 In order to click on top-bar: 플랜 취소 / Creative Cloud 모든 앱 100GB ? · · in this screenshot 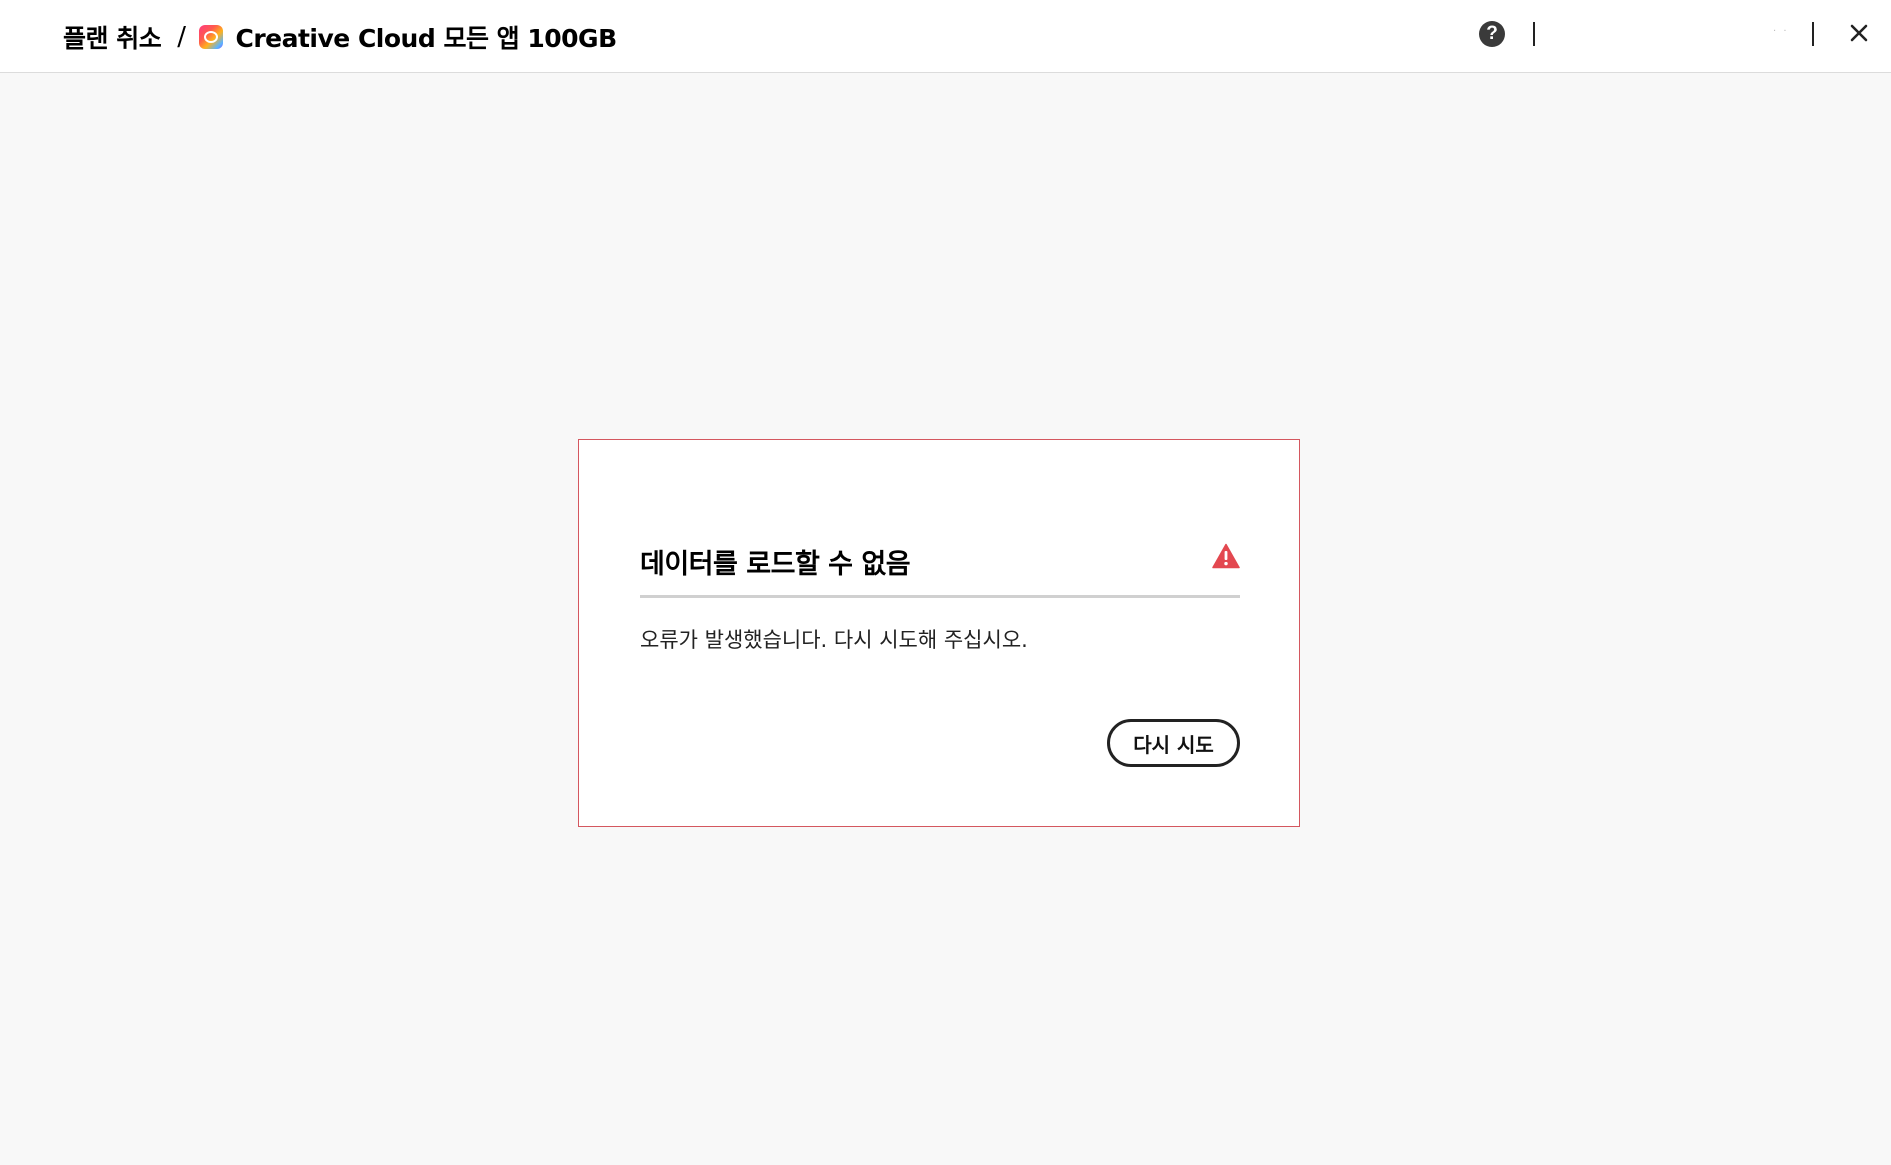, I will do `click(945, 36)`.